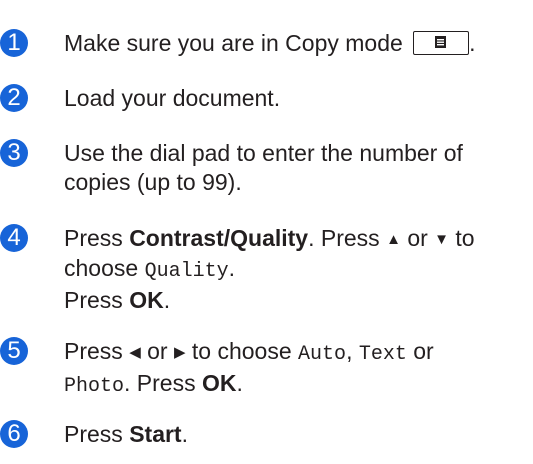 The height and width of the screenshot is (464, 533). Describe the element at coordinates (186, 271) in the screenshot. I see `quality-option: Quality` at that location.